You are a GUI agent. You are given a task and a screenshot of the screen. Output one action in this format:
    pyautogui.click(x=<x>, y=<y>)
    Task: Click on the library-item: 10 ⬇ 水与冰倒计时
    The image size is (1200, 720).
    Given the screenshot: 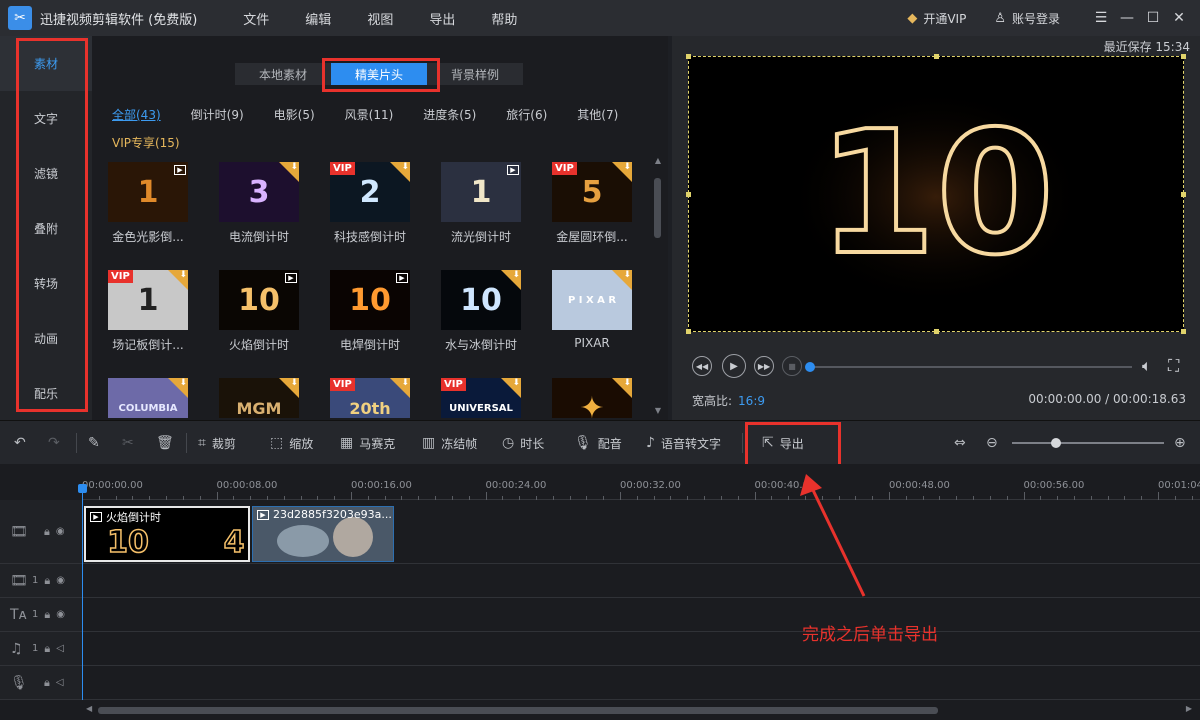 What is the action you would take?
    pyautogui.click(x=481, y=311)
    